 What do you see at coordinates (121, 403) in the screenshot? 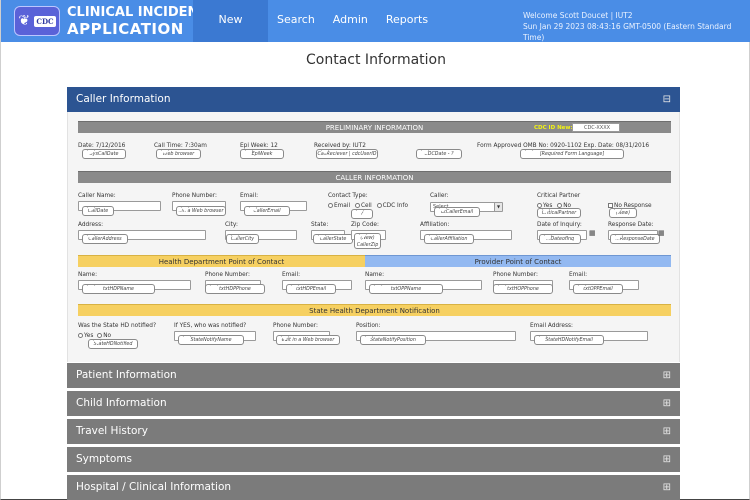
I see `panel-title: Child Information` at bounding box center [121, 403].